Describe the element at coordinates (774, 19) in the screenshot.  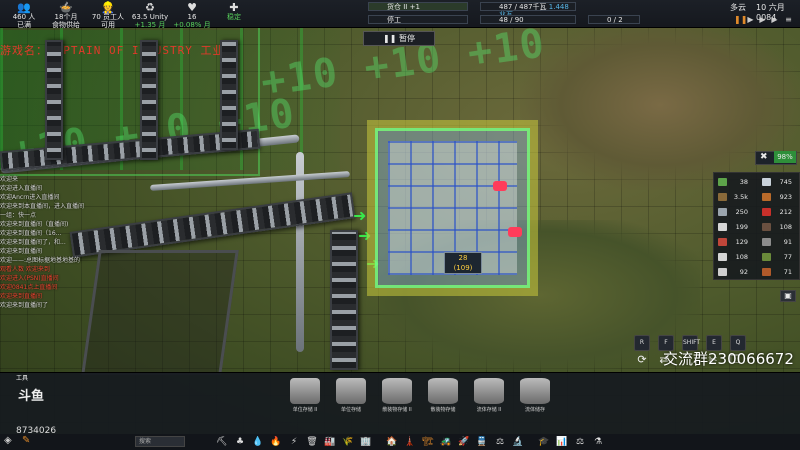
I see `speed-3-icon: ▶` at that location.